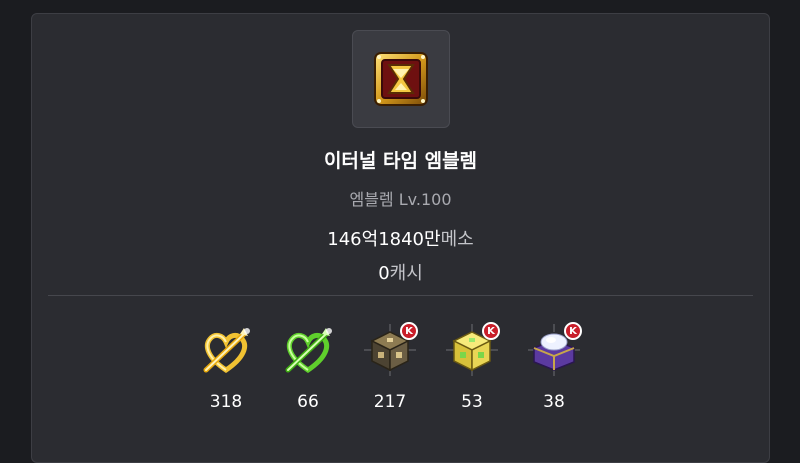  I want to click on material-item: K 53, so click(472, 366).